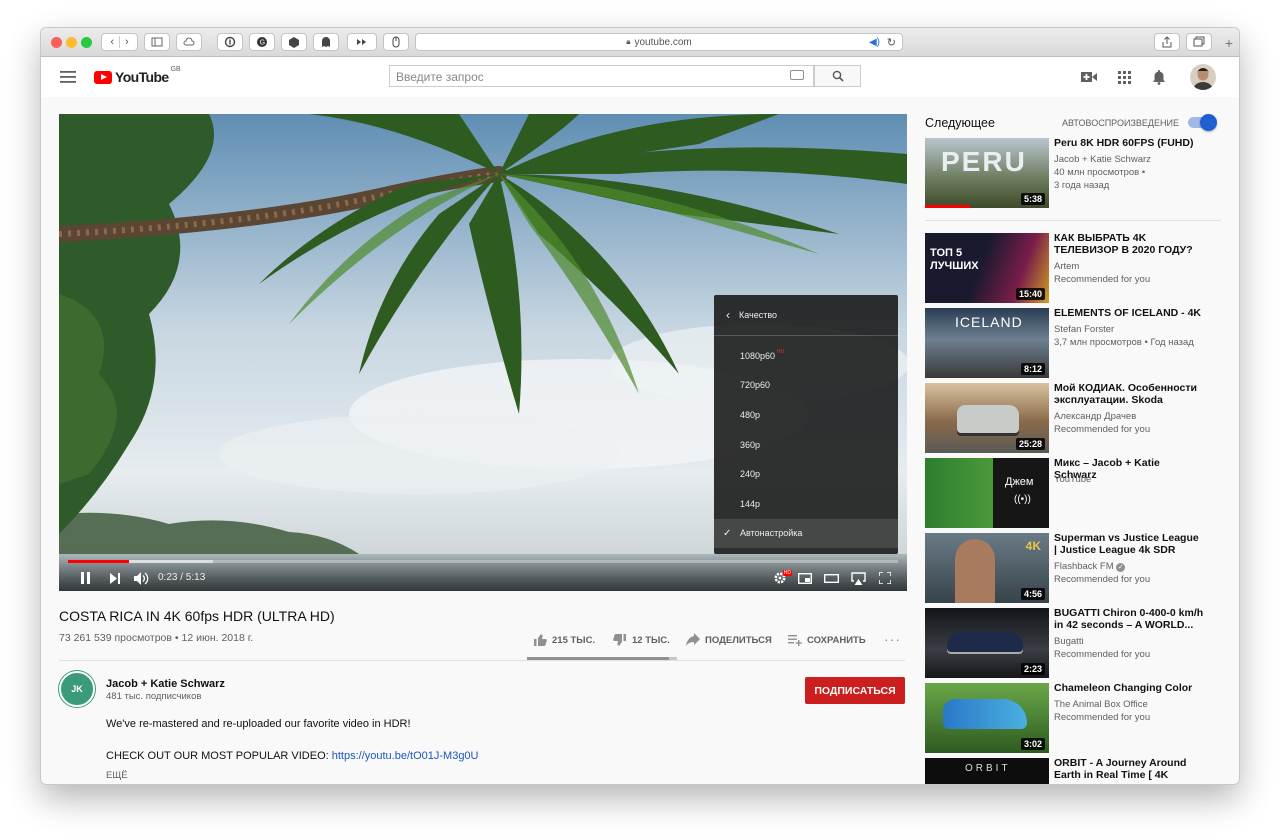 The height and width of the screenshot is (839, 1280). I want to click on video-card-title: Peru 8K HDR 60FPS (FUHD), so click(1129, 143).